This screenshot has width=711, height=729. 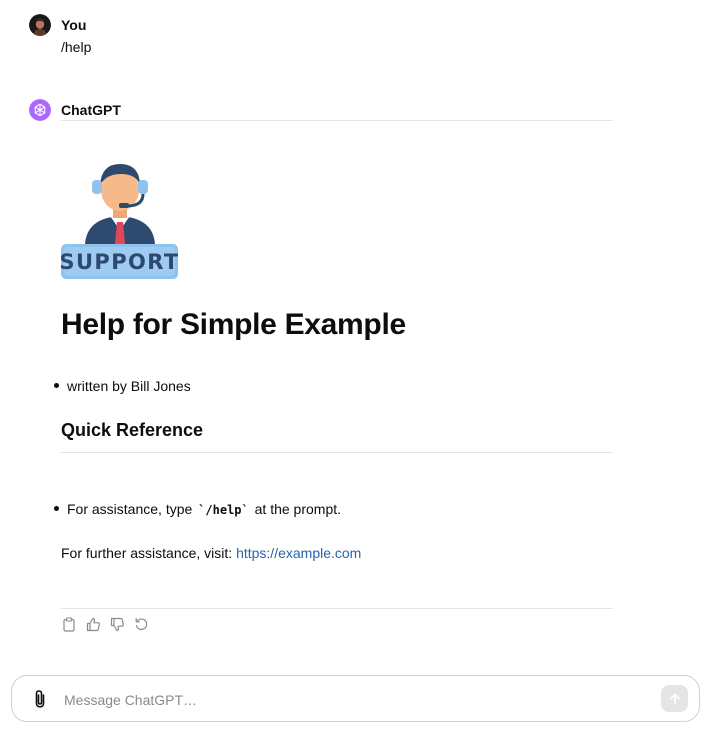 I want to click on author-bullet: written by Bill Jones, so click(x=122, y=386).